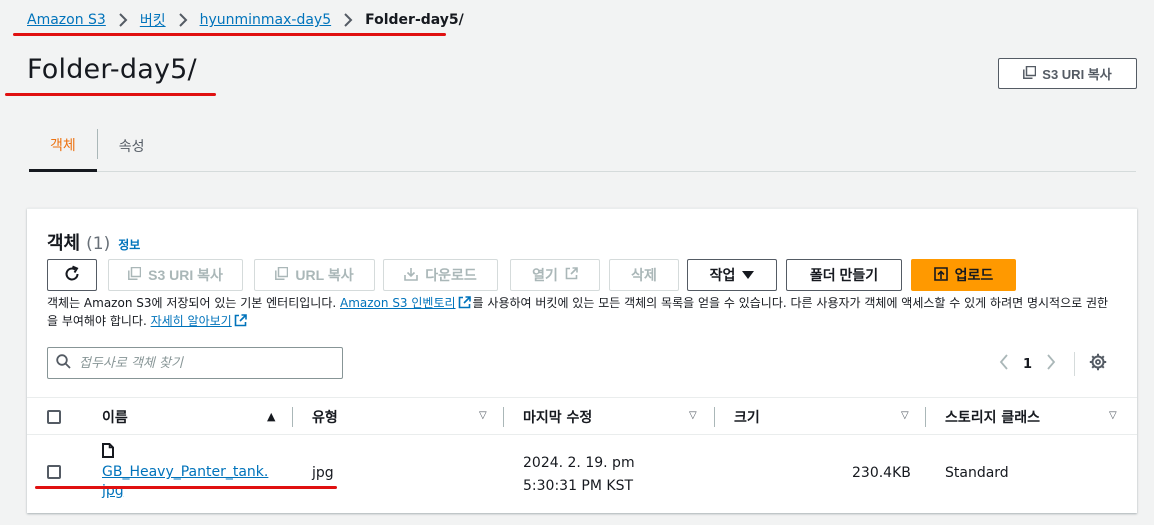 The image size is (1154, 525). I want to click on open-button: 열기, so click(555, 275).